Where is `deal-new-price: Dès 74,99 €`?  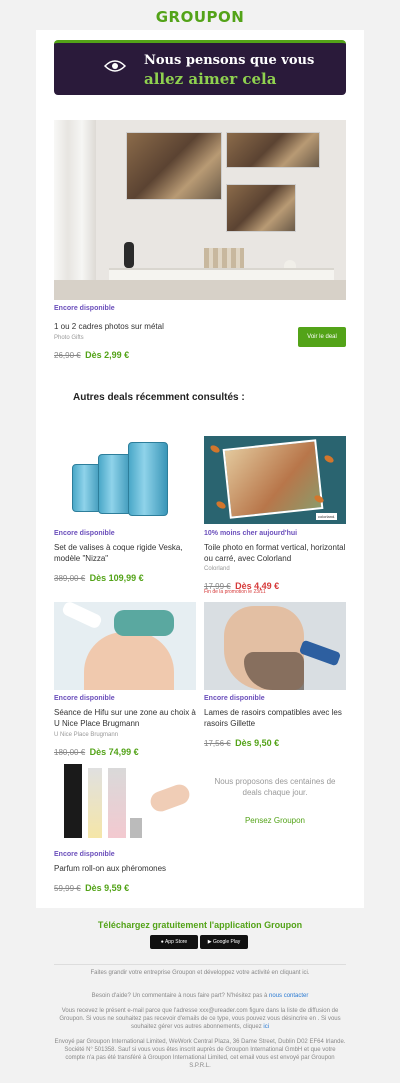
deal-new-price: Dès 74,99 € is located at coordinates (114, 752).